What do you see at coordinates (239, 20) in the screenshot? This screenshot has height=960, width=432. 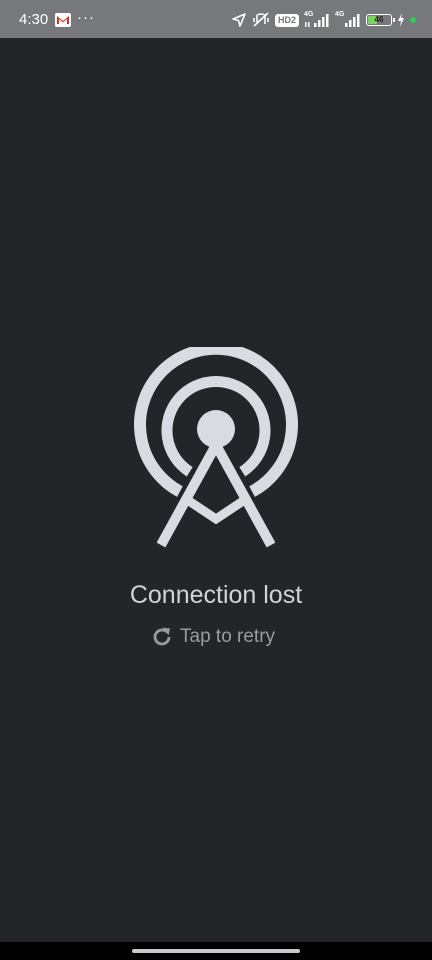 I see `location-arrow-icon` at bounding box center [239, 20].